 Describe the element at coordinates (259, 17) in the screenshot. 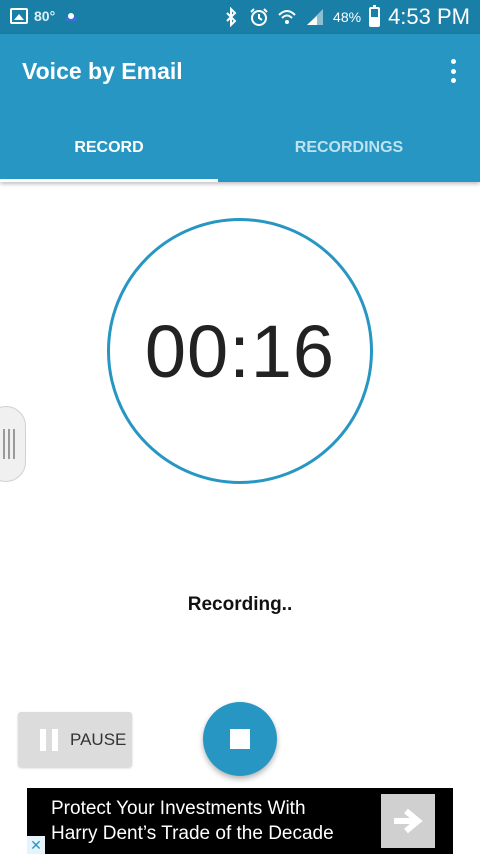

I see `alarm-icon` at that location.